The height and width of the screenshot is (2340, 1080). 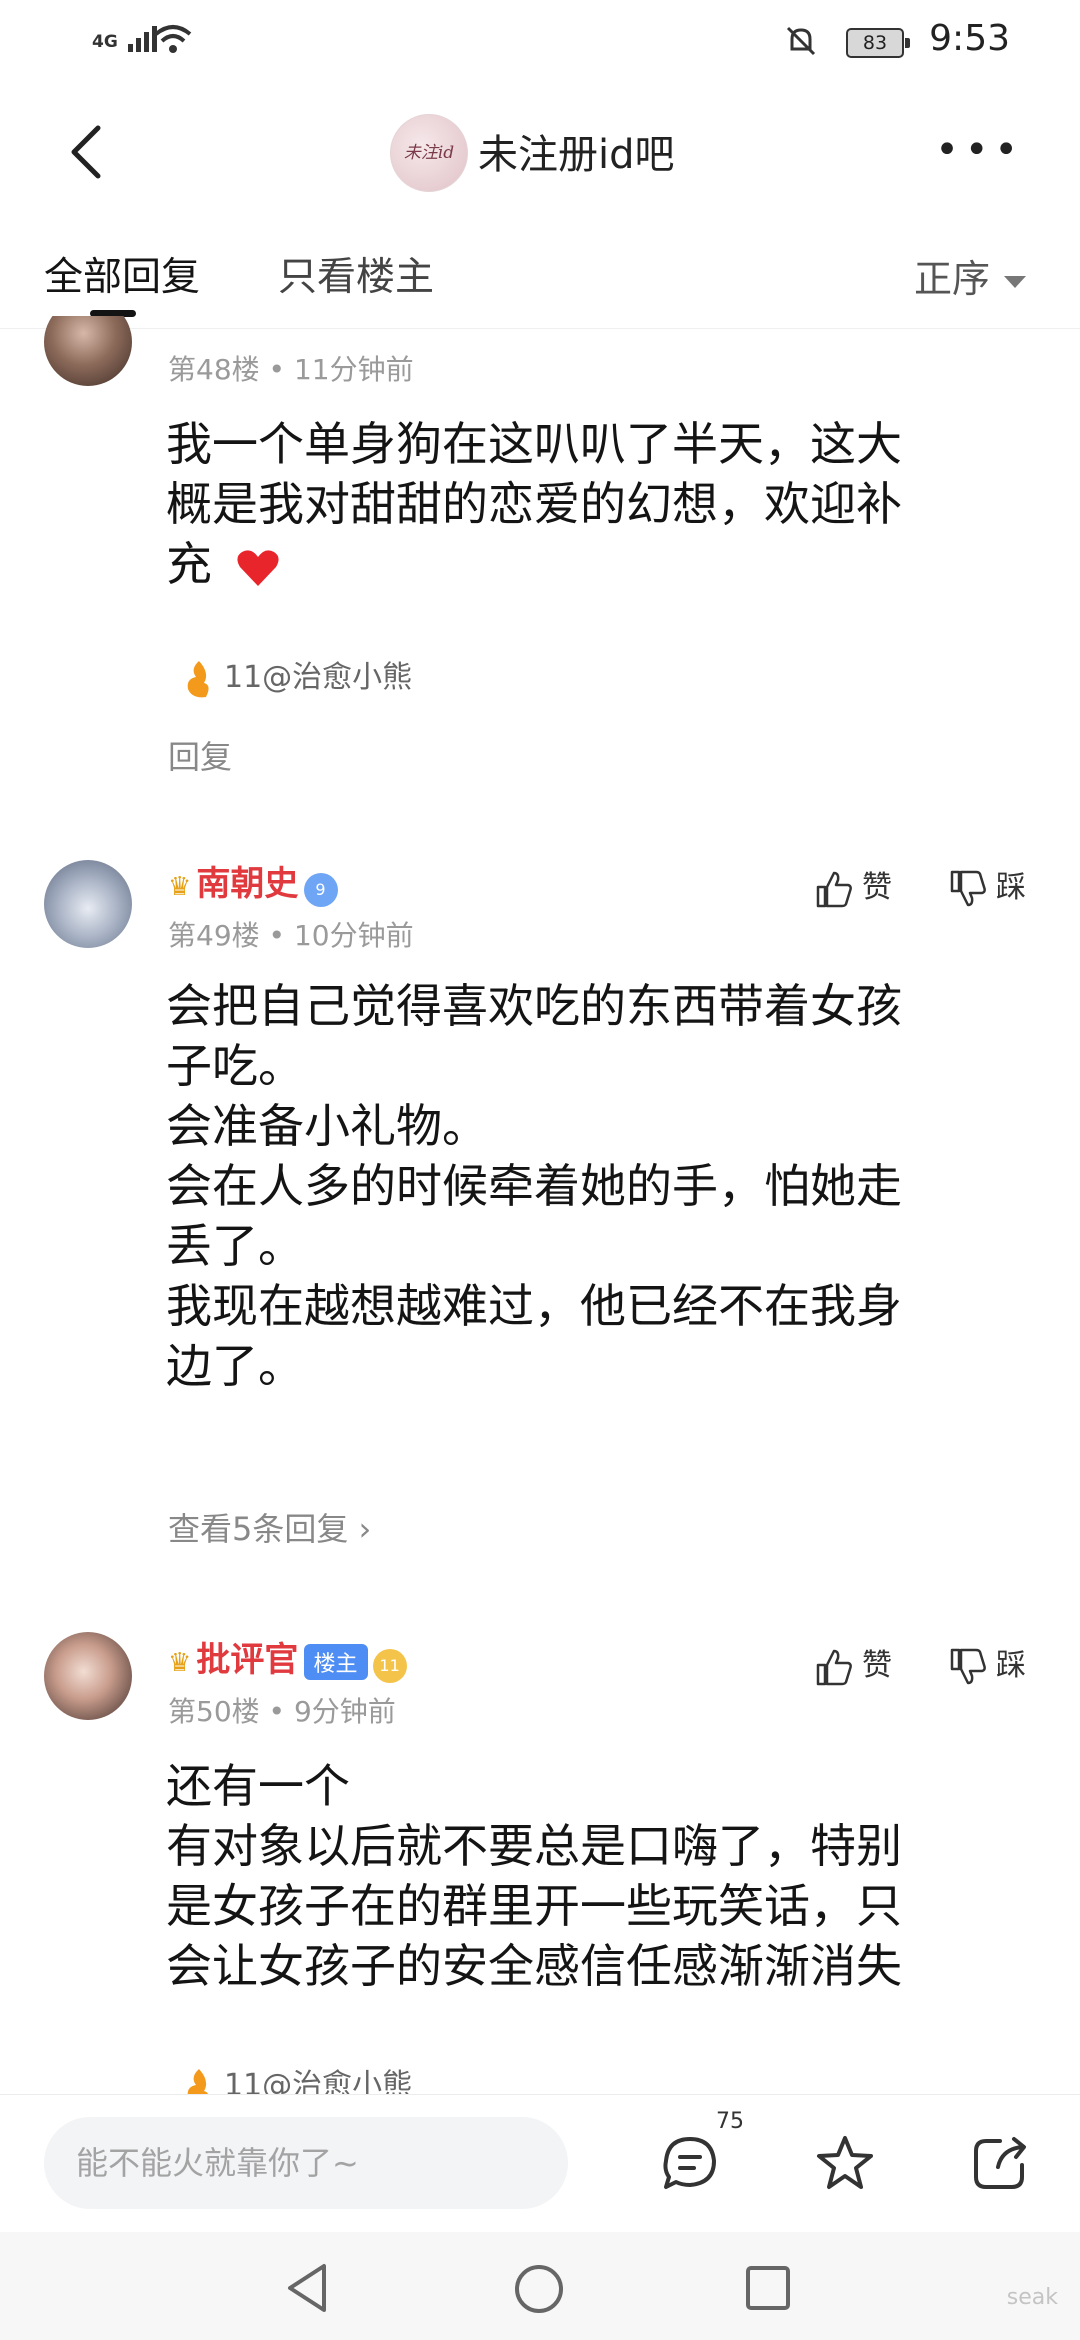 I want to click on post-body: 我一个单身狗在这叭叭了半天，这大 概是我对甜甜的恋爱的幻想，欢迎补 充, so click(x=621, y=504).